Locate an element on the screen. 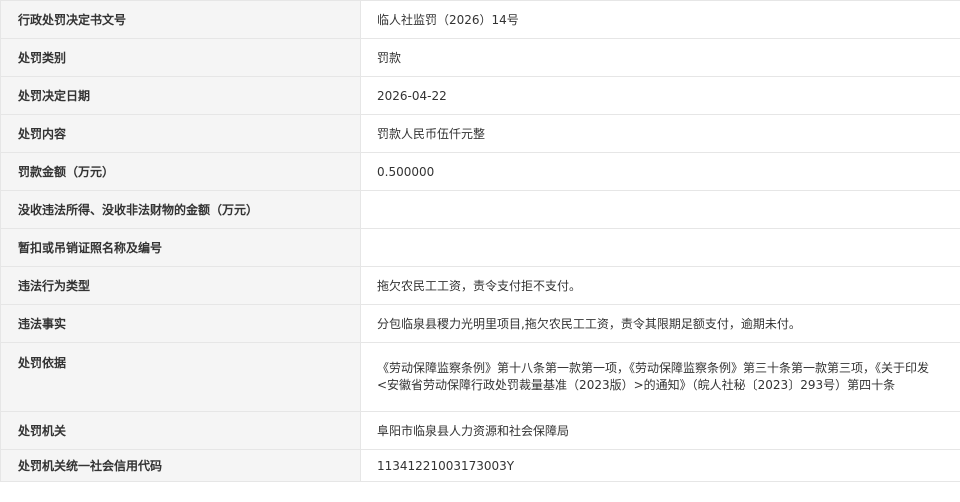 The width and height of the screenshot is (960, 502). table-row: 处罚内容 罚款人民币伍仟元整 is located at coordinates (480, 133).